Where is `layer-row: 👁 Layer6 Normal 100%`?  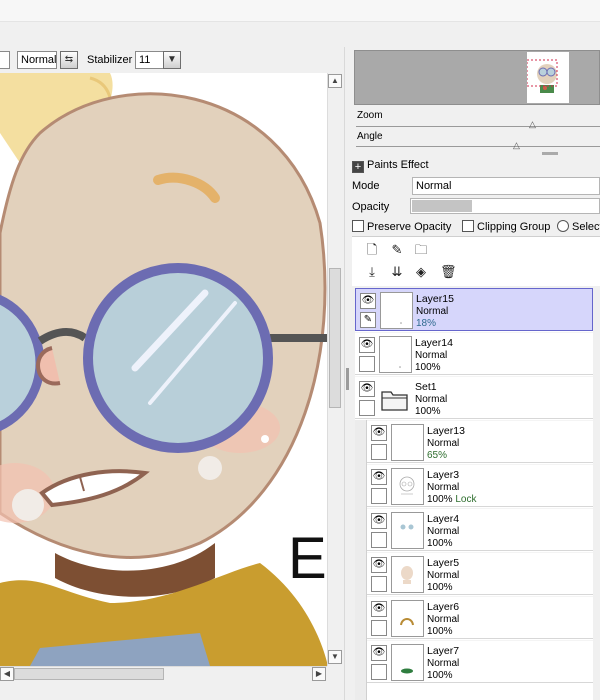
layer-row: 👁 Layer6 Normal 100% is located at coordinates (480, 617).